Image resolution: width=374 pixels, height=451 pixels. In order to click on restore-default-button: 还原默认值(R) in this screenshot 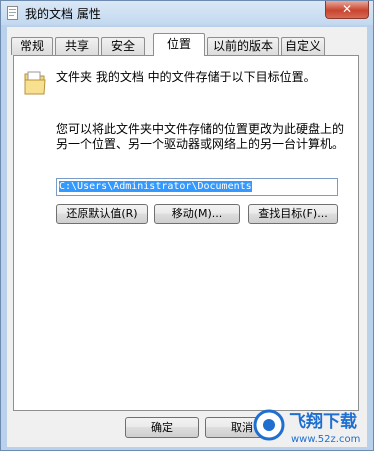, I will do `click(102, 214)`.